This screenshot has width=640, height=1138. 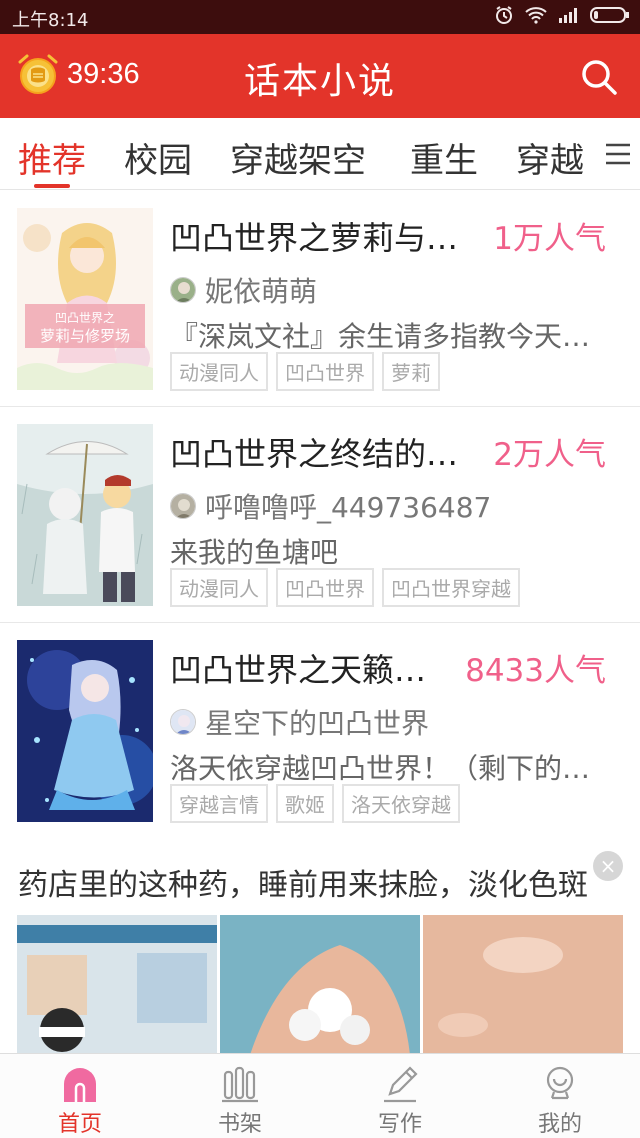 I want to click on tab-rebirth: 重生, so click(x=444, y=157).